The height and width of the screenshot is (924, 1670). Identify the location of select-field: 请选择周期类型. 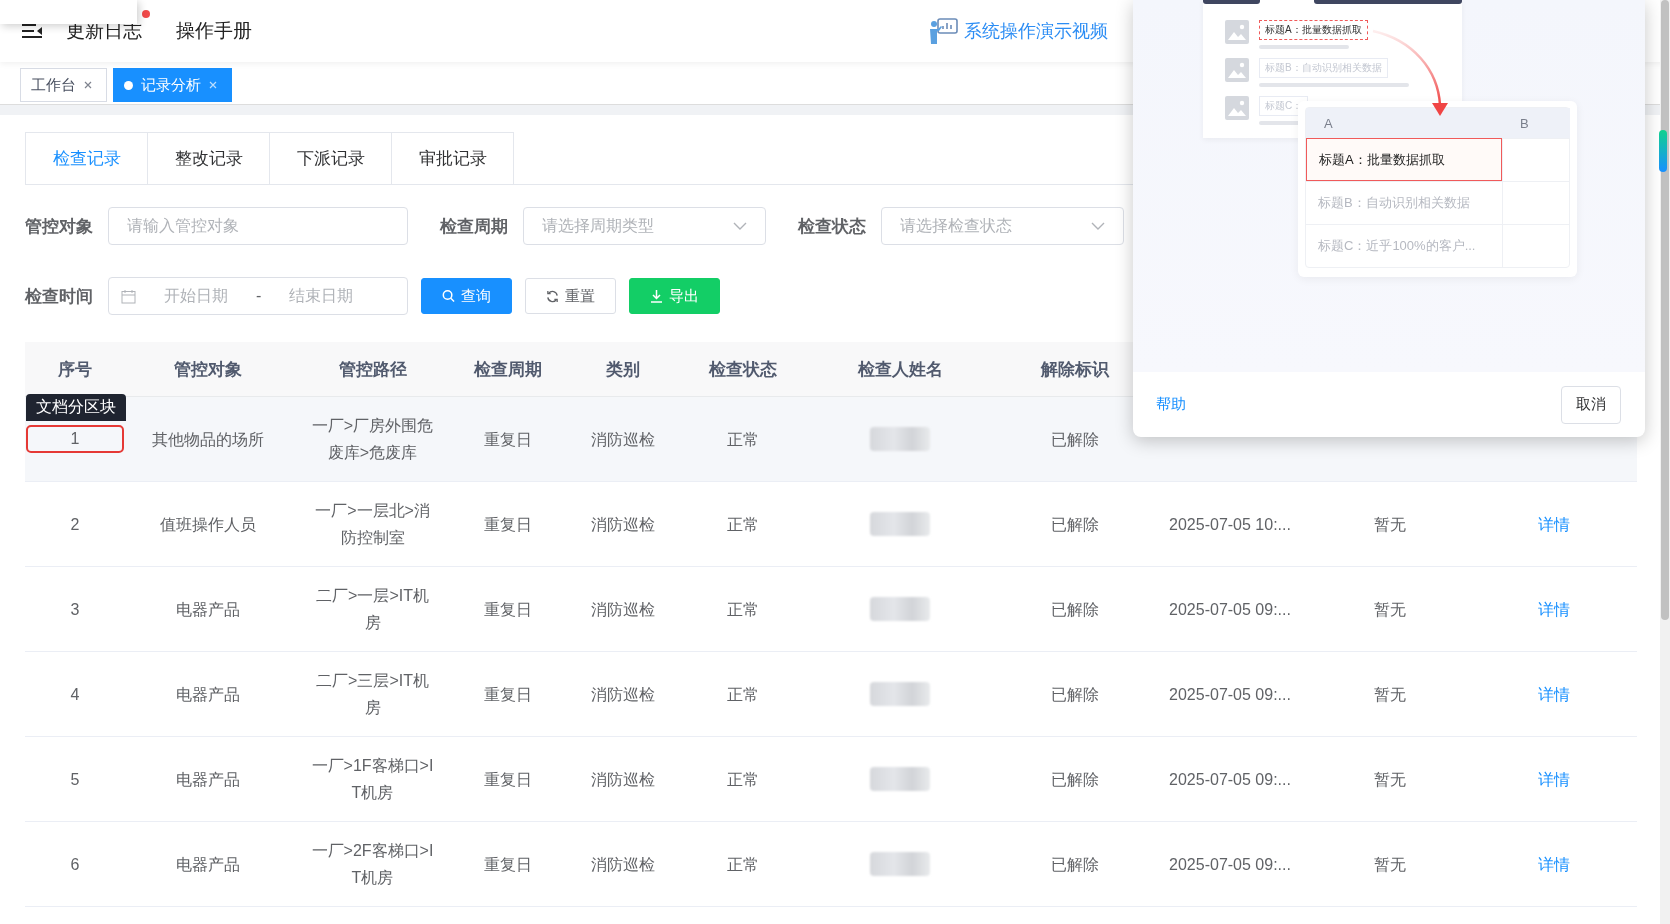
(644, 226).